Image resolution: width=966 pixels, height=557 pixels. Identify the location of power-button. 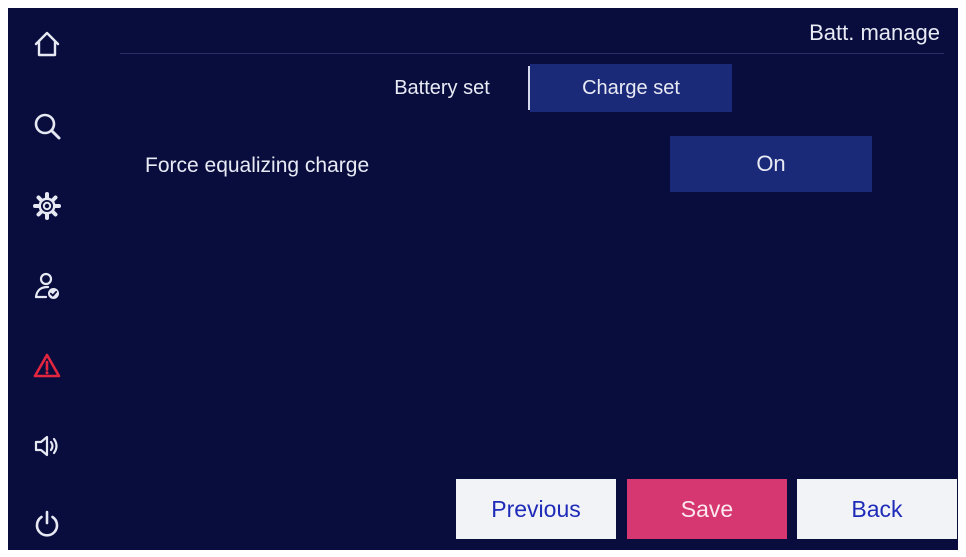
(47, 524).